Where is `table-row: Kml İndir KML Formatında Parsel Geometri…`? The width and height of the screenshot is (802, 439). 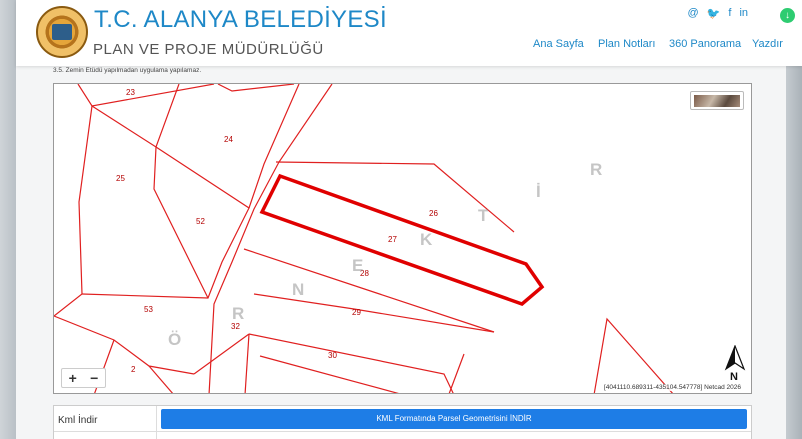 table-row: Kml İndir KML Formatında Parsel Geometri… is located at coordinates (402, 419).